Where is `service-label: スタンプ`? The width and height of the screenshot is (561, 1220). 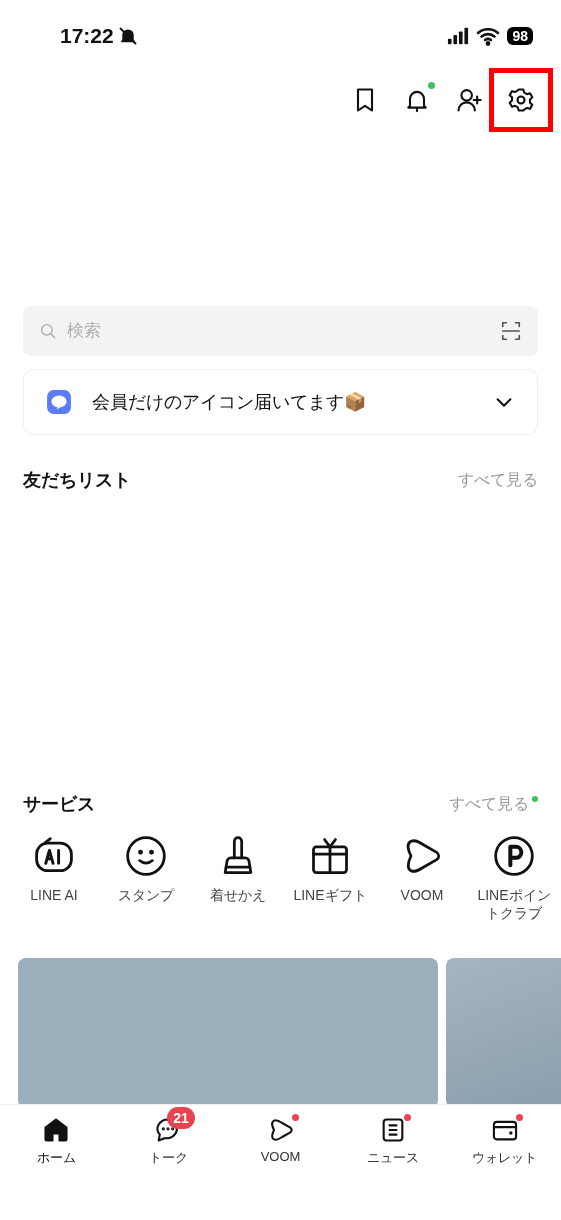
service-label: スタンプ is located at coordinates (146, 895).